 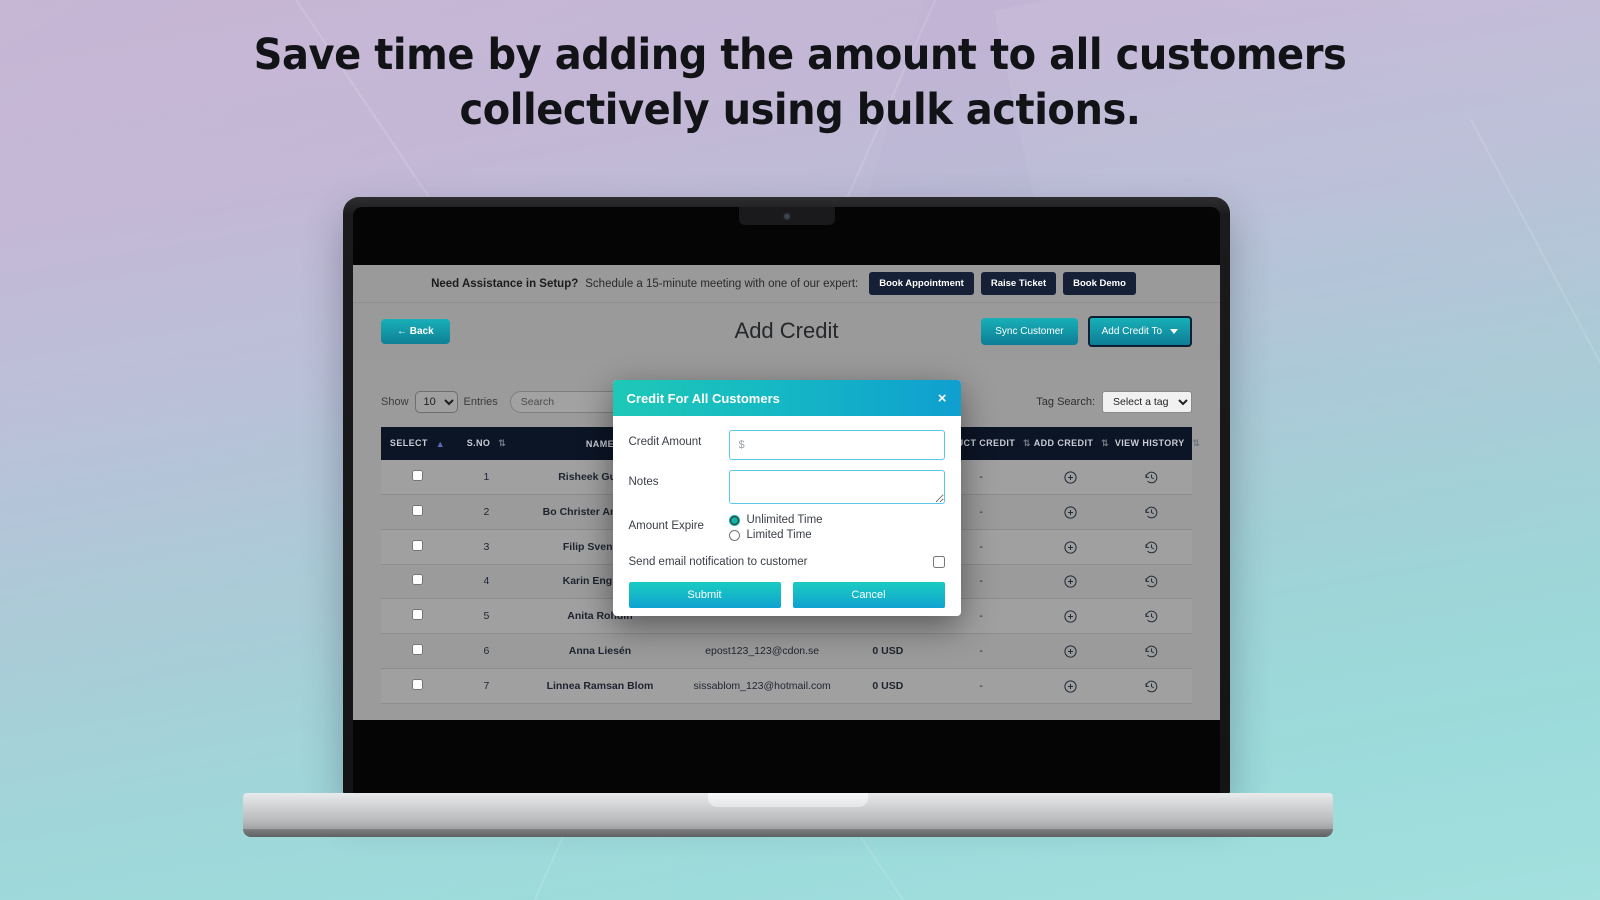 What do you see at coordinates (785, 520) in the screenshot?
I see `unlimited-time-label: Unlimited Time` at bounding box center [785, 520].